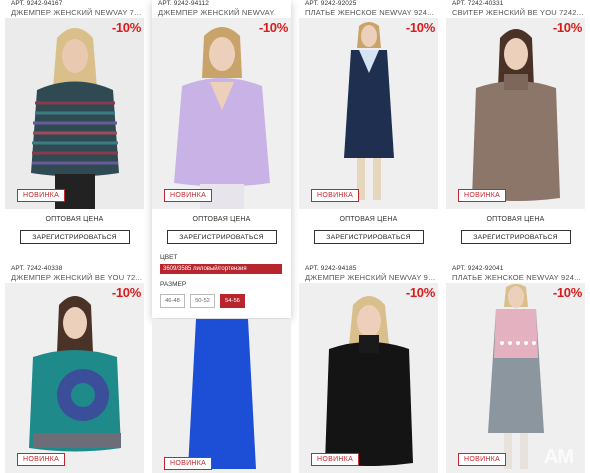 This screenshot has height=473, width=590. What do you see at coordinates (173, 284) in the screenshot?
I see `size-label: РАЗМЕР` at bounding box center [173, 284].